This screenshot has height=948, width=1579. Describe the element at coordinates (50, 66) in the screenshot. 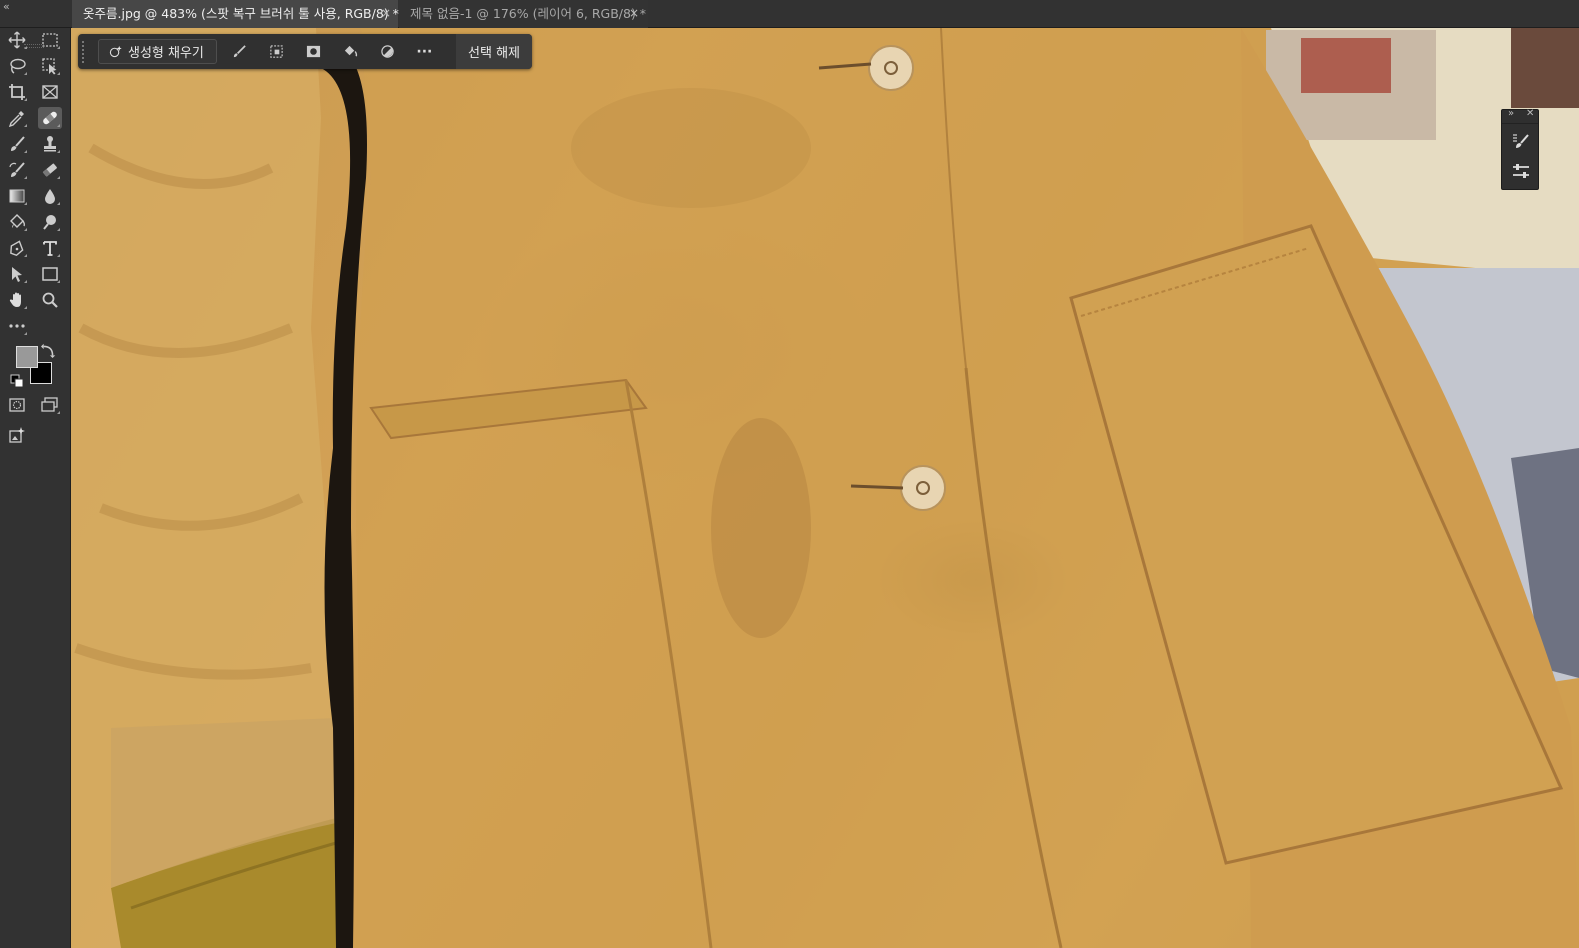

I see `object-select-tool` at that location.